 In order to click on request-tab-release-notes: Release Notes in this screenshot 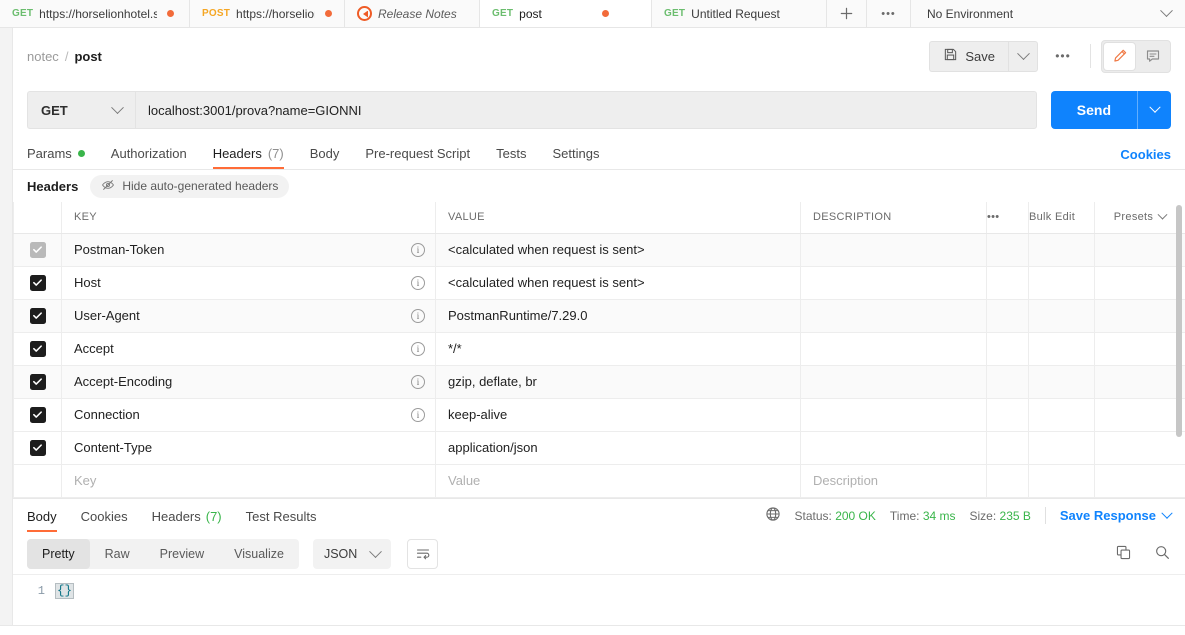, I will do `click(412, 13)`.